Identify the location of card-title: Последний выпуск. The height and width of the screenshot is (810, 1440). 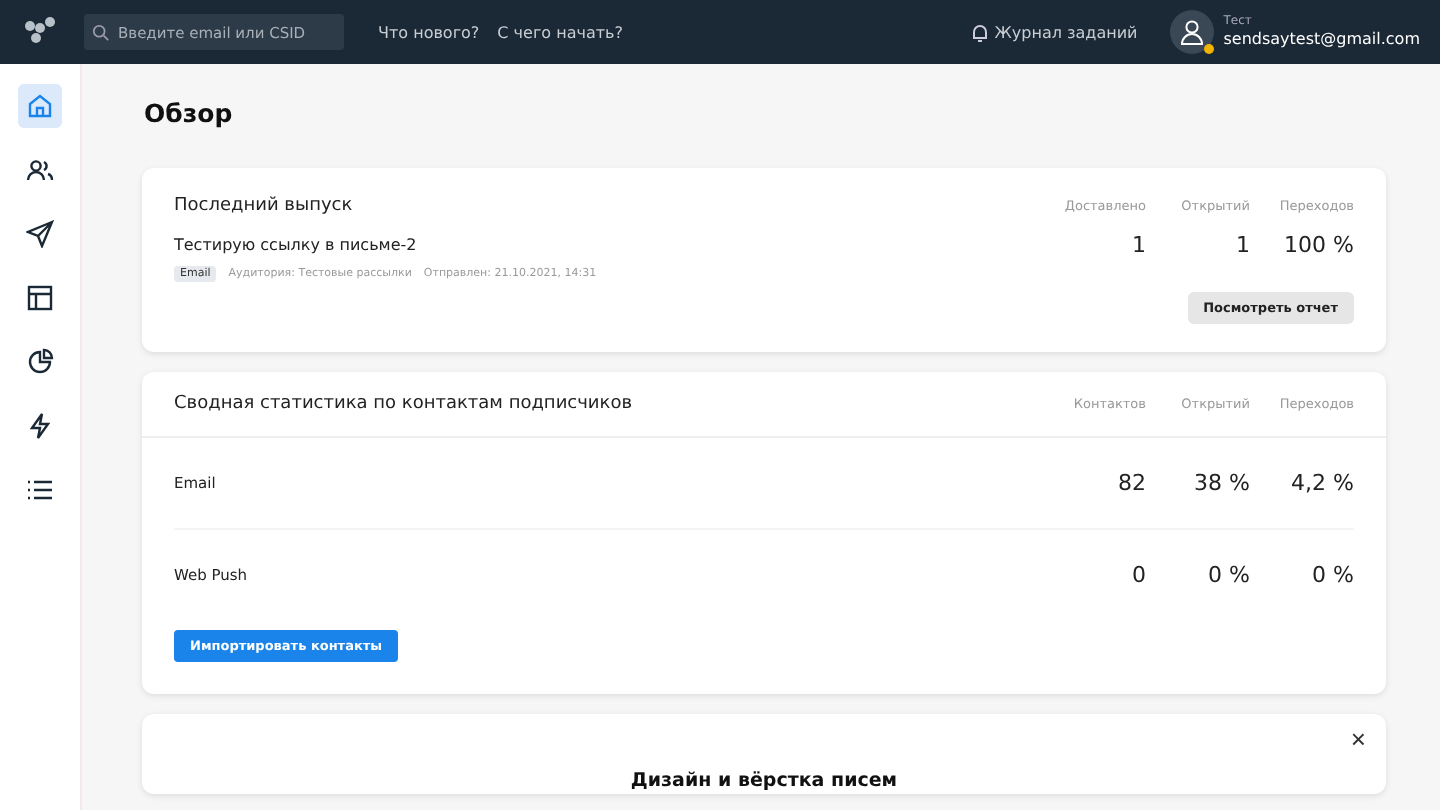
(264, 206).